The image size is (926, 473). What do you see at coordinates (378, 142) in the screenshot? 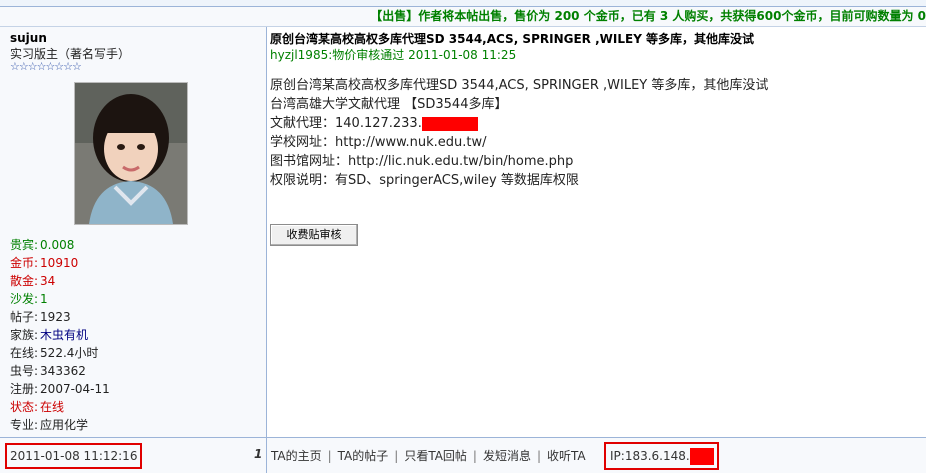
I see `post-line: 学校网址：http://www.nuk.edu.tw/` at bounding box center [378, 142].